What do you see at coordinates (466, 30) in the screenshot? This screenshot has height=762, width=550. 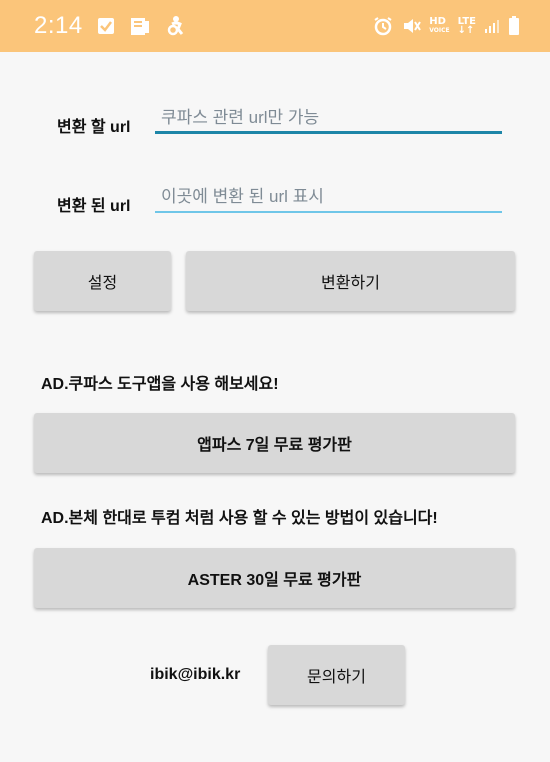 I see `lte-arrows-icon: ↓↑` at bounding box center [466, 30].